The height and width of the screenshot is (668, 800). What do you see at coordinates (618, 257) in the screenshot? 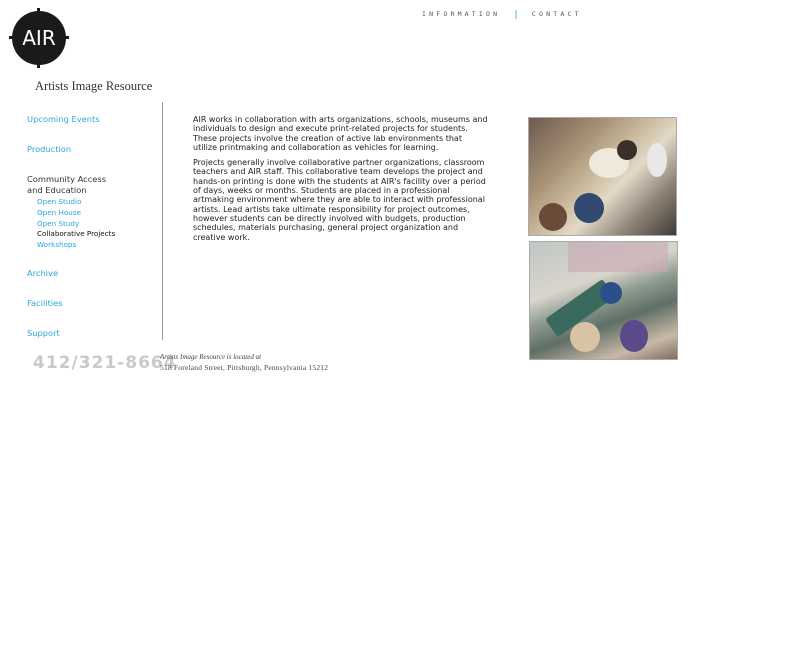
I see `photo2-prints-wall` at bounding box center [618, 257].